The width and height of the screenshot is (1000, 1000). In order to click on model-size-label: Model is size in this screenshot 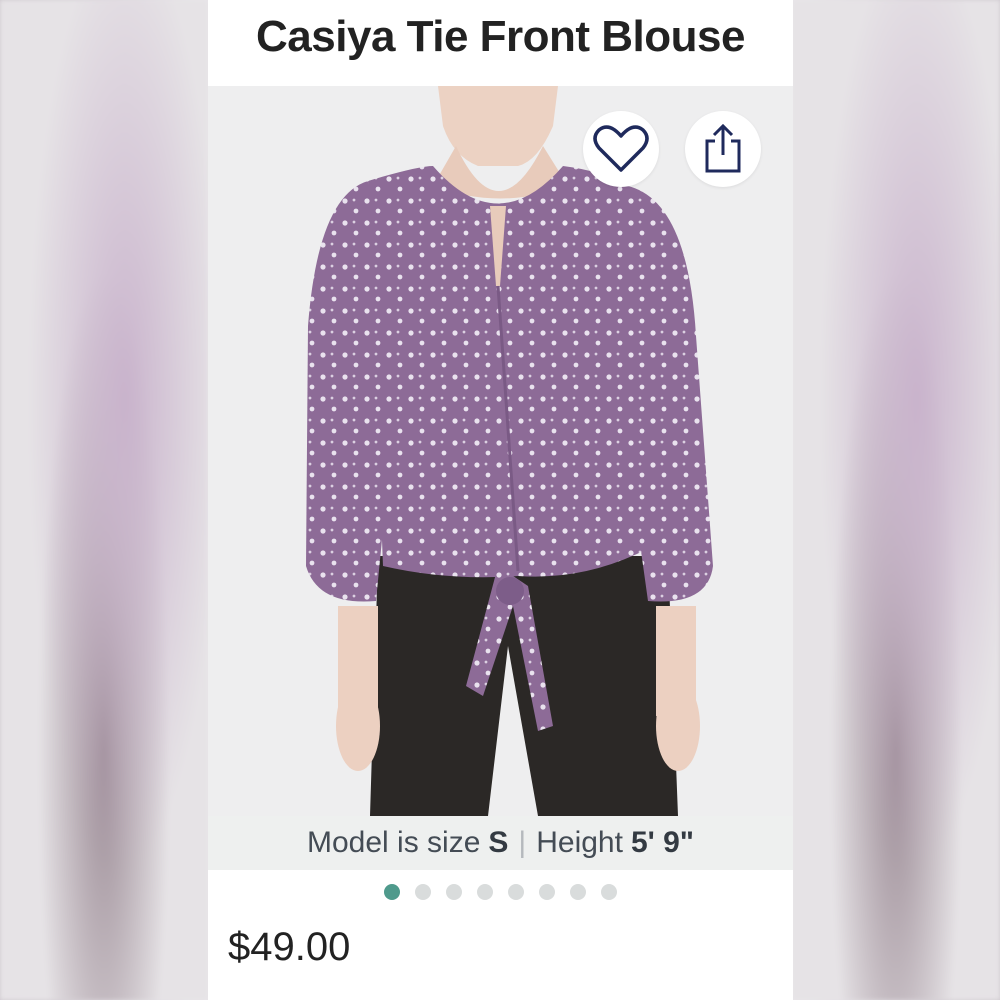, I will do `click(394, 842)`.